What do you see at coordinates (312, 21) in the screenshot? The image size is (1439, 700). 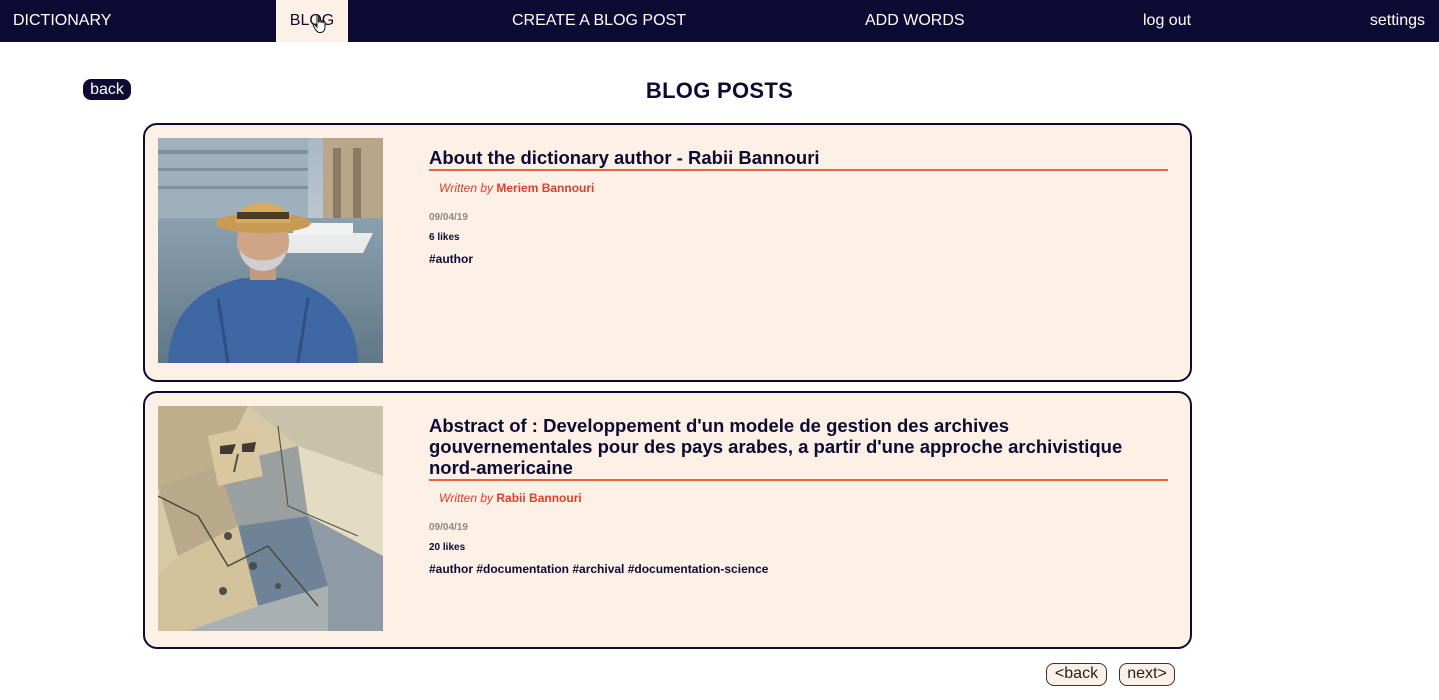 I see `nav-blog: BLOG` at bounding box center [312, 21].